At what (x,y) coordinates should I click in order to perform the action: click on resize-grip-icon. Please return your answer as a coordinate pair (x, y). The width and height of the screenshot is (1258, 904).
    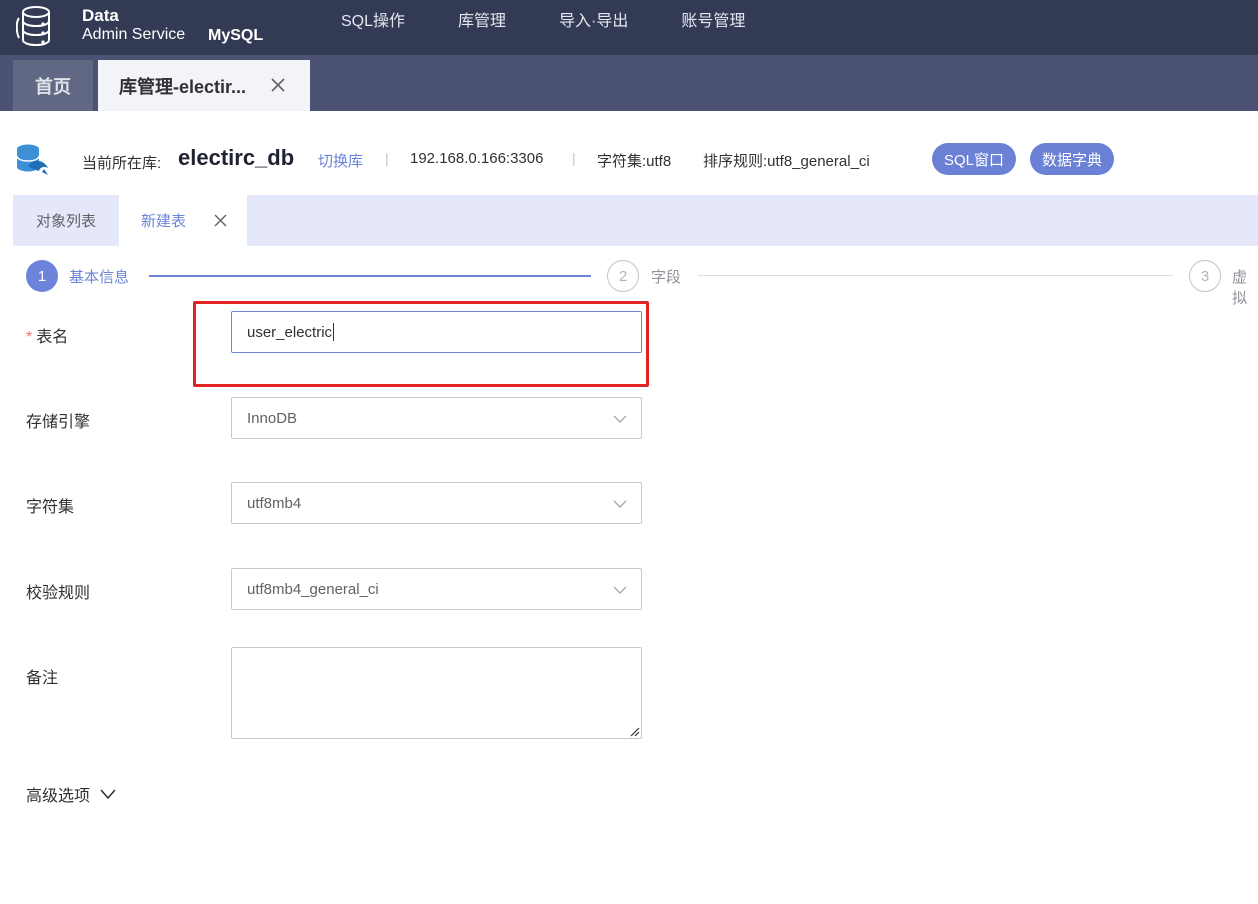
    Looking at the image, I should click on (634, 731).